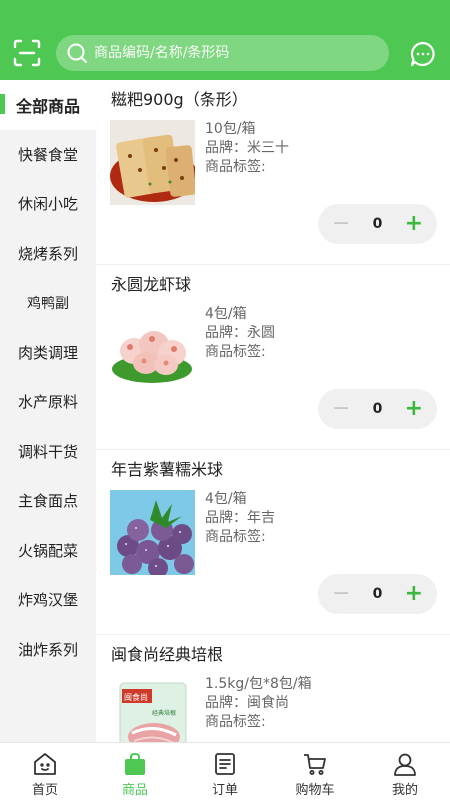  What do you see at coordinates (164, 713) in the screenshot?
I see `package-product-text: 经典培根` at bounding box center [164, 713].